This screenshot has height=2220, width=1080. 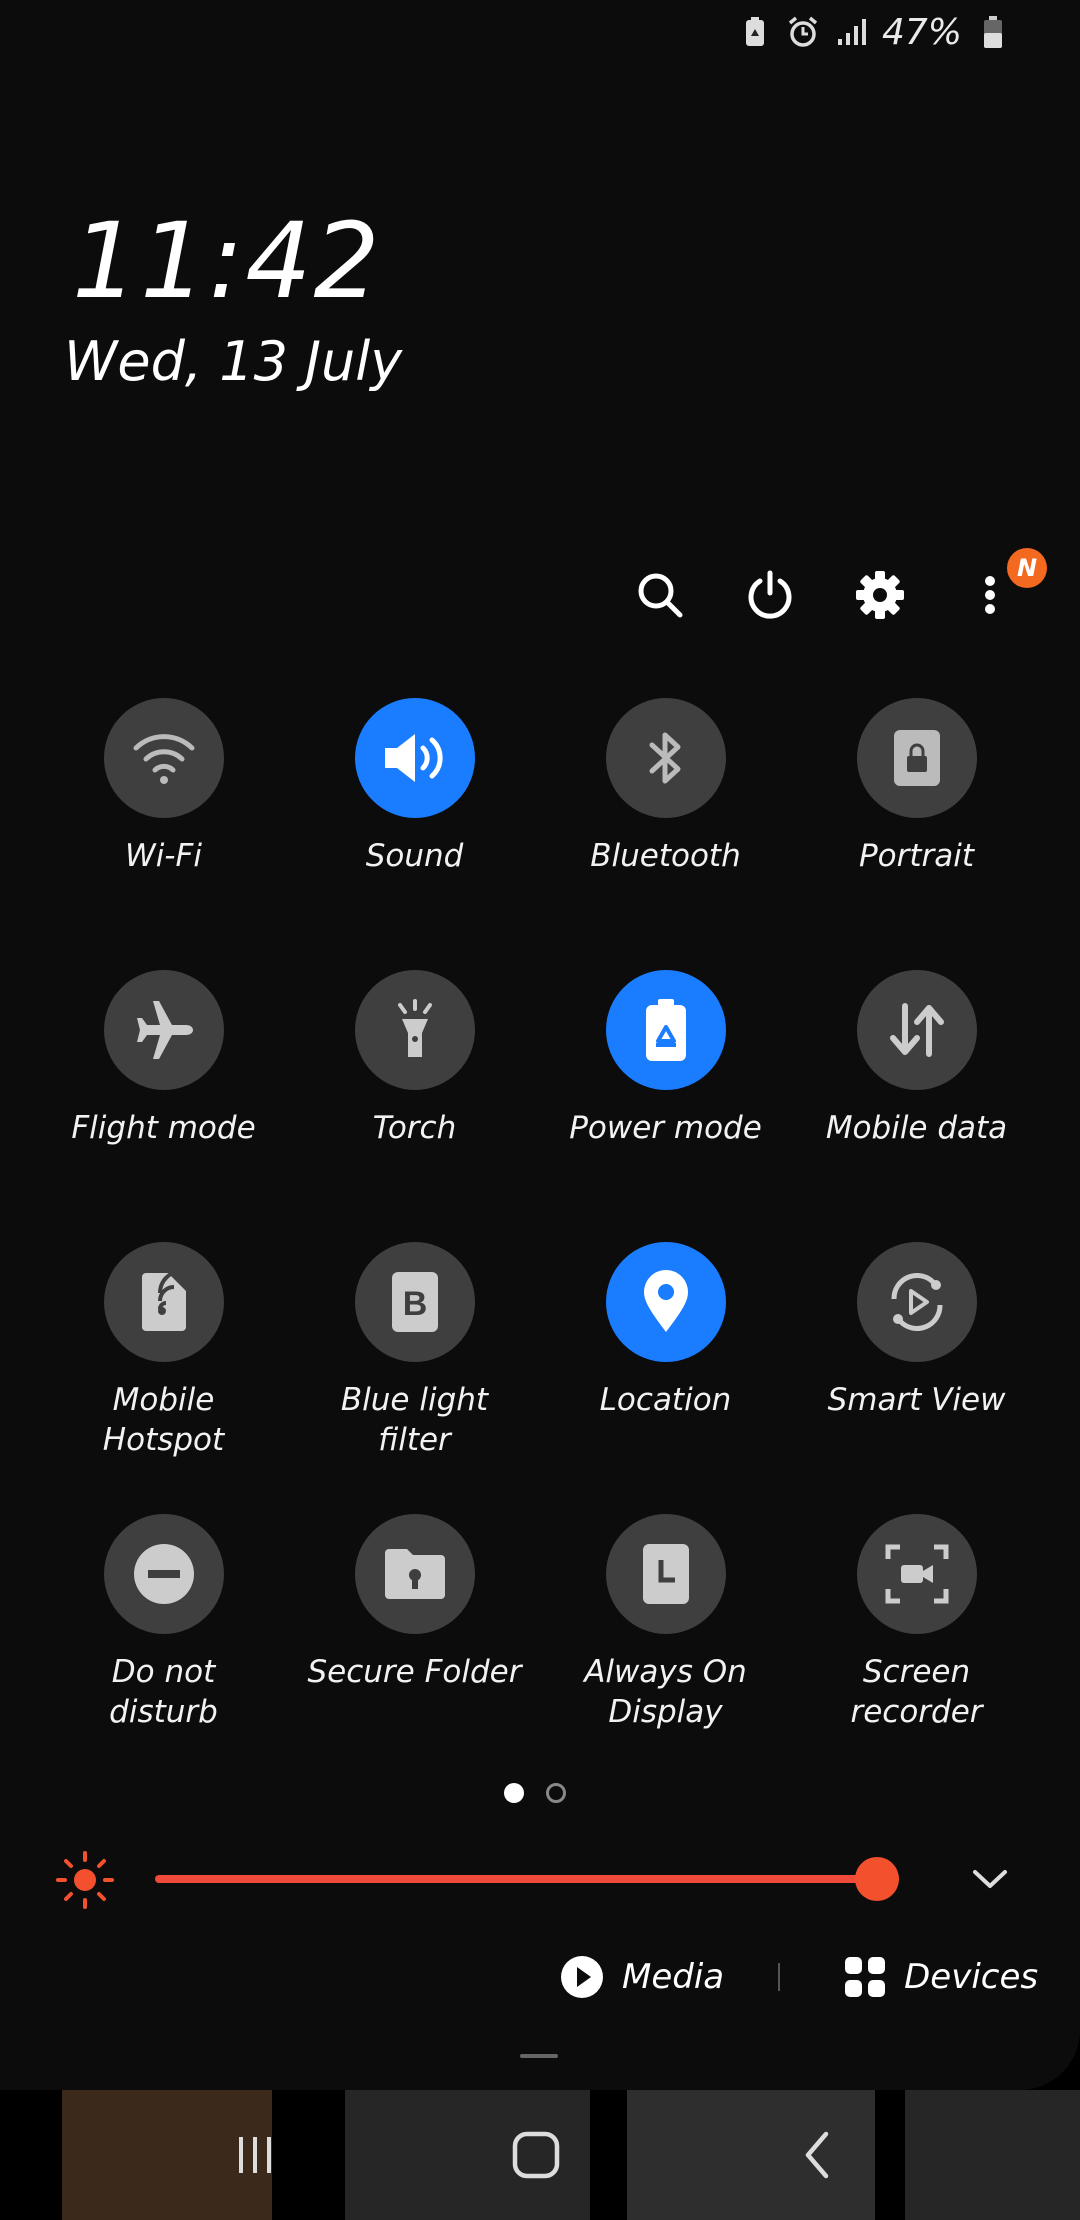 I want to click on hotspot-icon, so click(x=163, y=1301).